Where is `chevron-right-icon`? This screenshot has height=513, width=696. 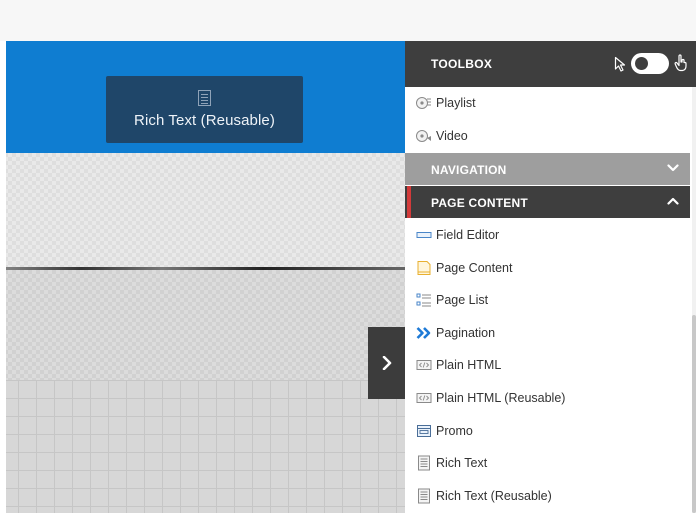 chevron-right-icon is located at coordinates (386, 363).